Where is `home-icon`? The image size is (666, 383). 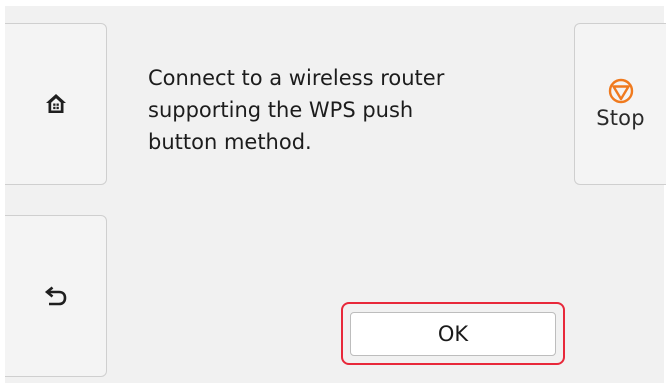 home-icon is located at coordinates (56, 104).